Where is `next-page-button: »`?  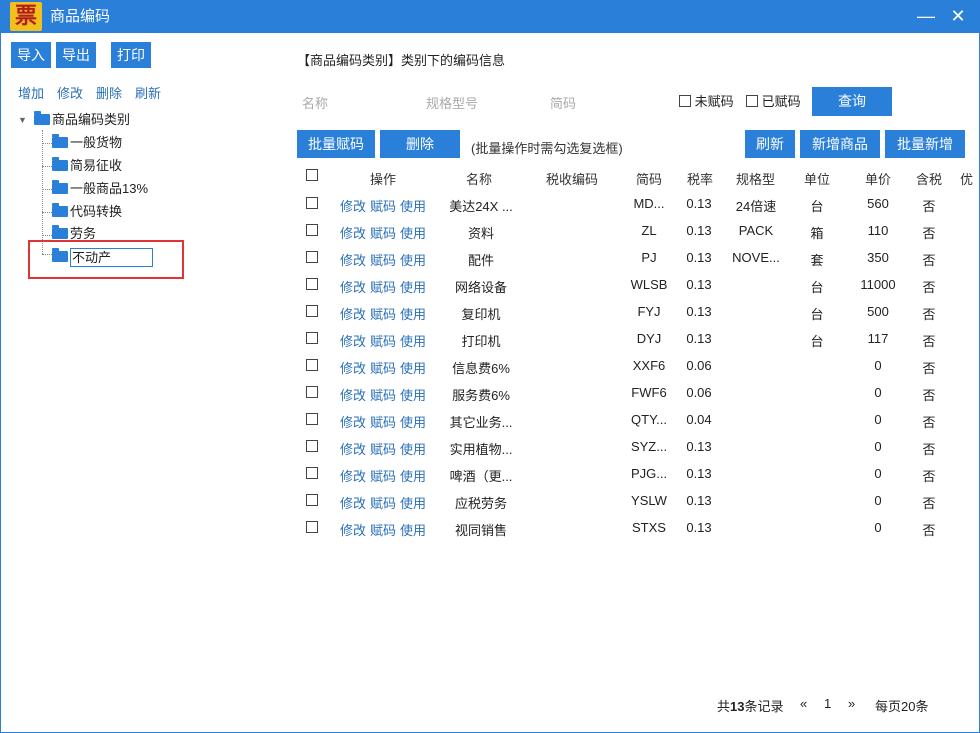 next-page-button: » is located at coordinates (851, 703).